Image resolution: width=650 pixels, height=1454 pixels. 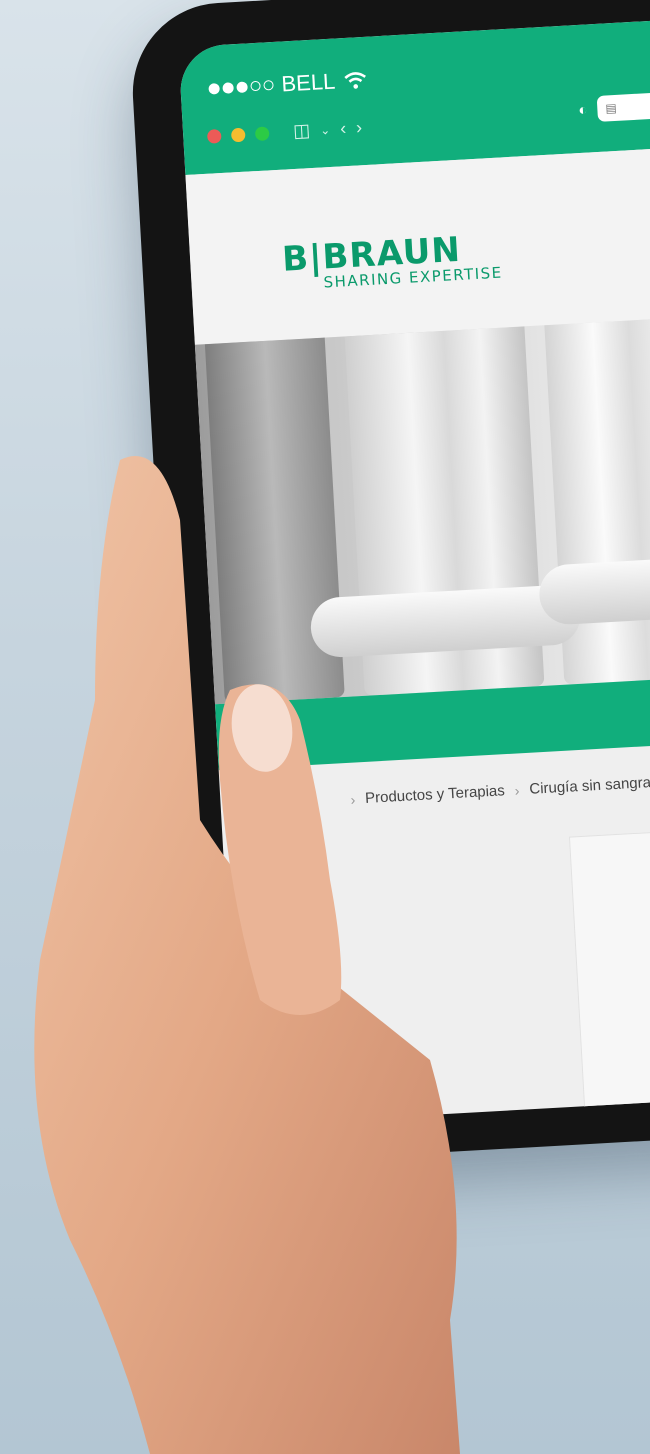 I want to click on chevron-down-icon: ⌄, so click(x=325, y=129).